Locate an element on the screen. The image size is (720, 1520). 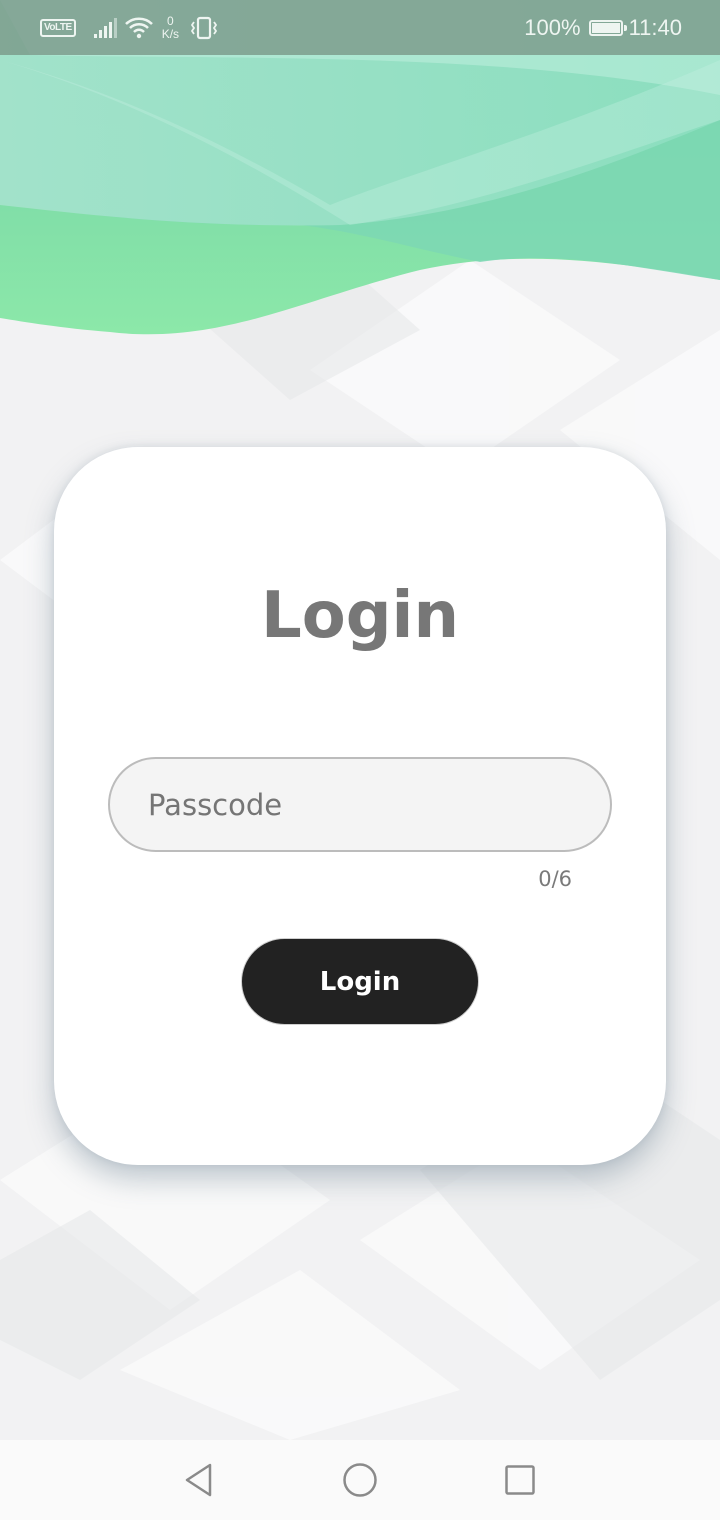
network-speed-unit: K/s is located at coordinates (170, 34).